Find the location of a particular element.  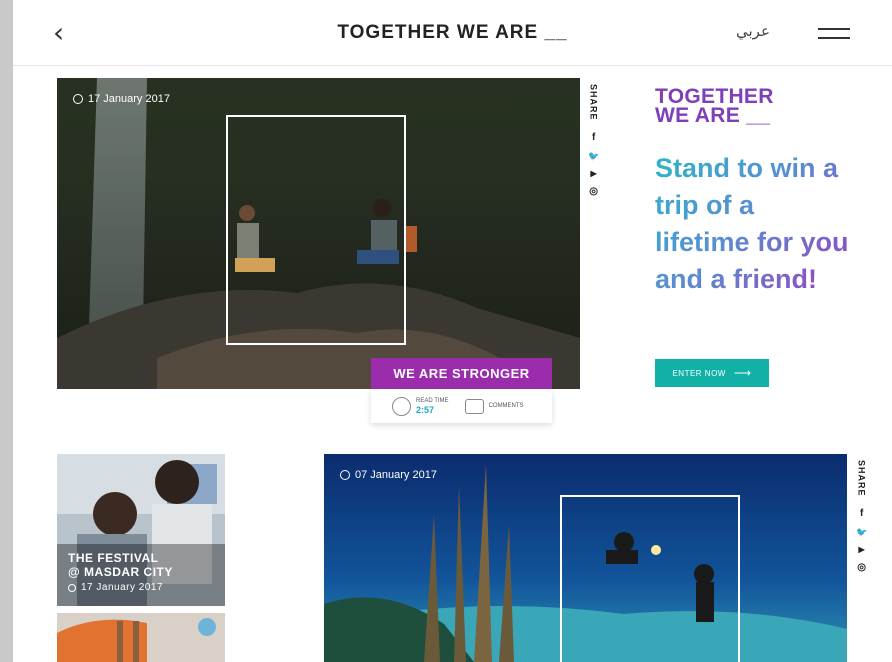

read-time-value: 2:57 is located at coordinates (425, 410).